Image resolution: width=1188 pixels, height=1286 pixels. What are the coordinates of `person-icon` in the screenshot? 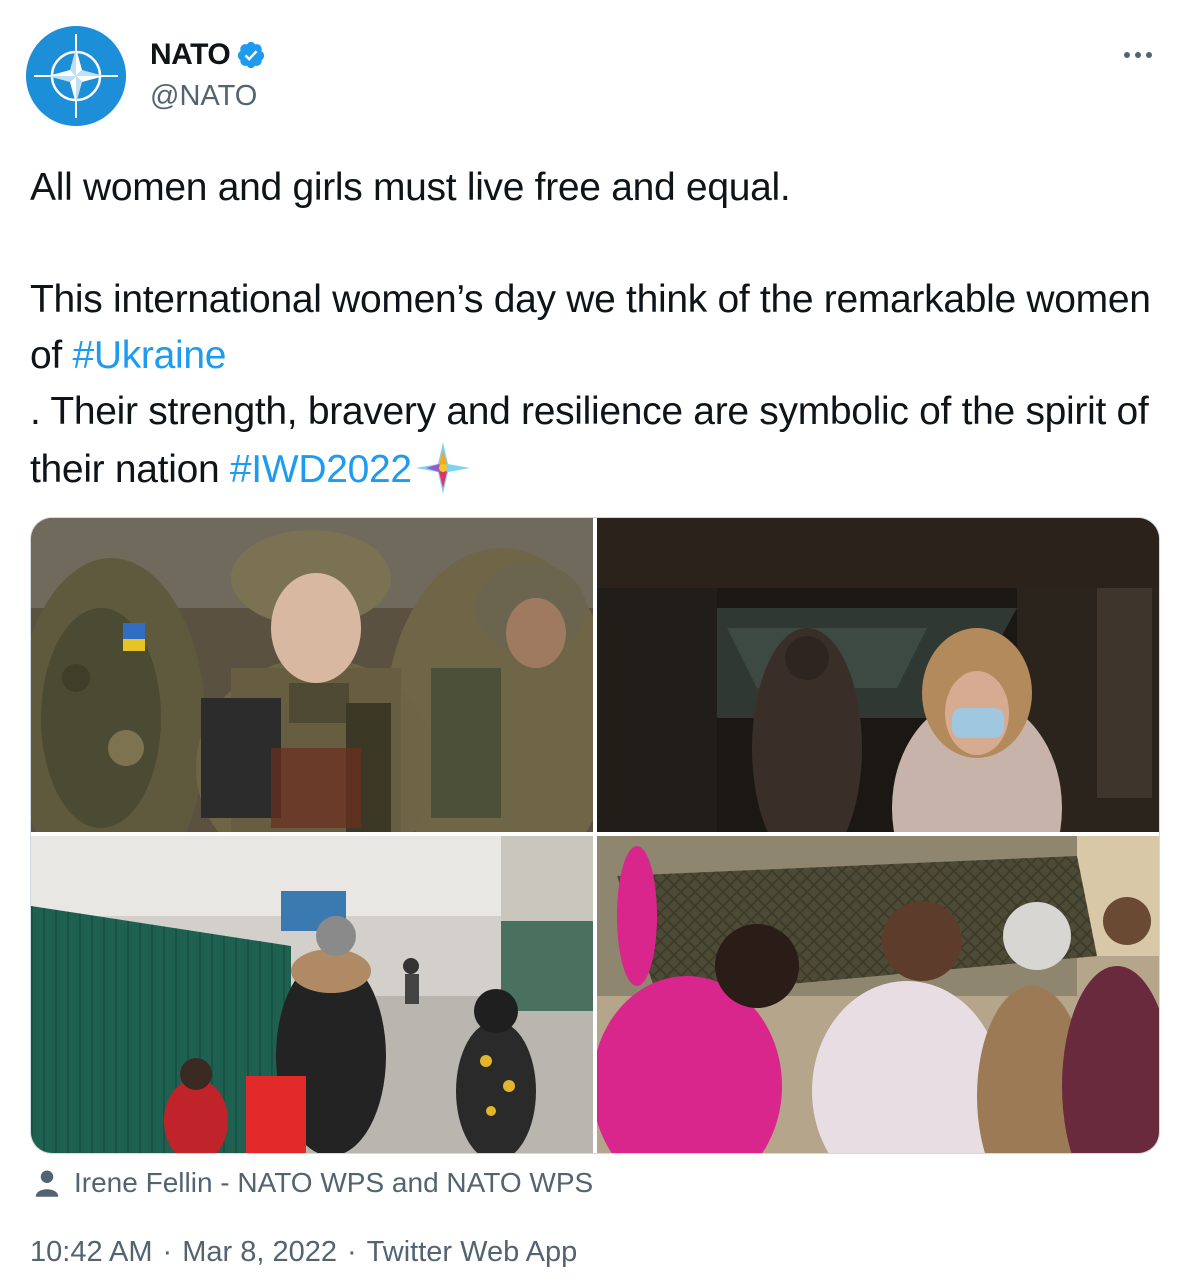 It's located at (47, 1183).